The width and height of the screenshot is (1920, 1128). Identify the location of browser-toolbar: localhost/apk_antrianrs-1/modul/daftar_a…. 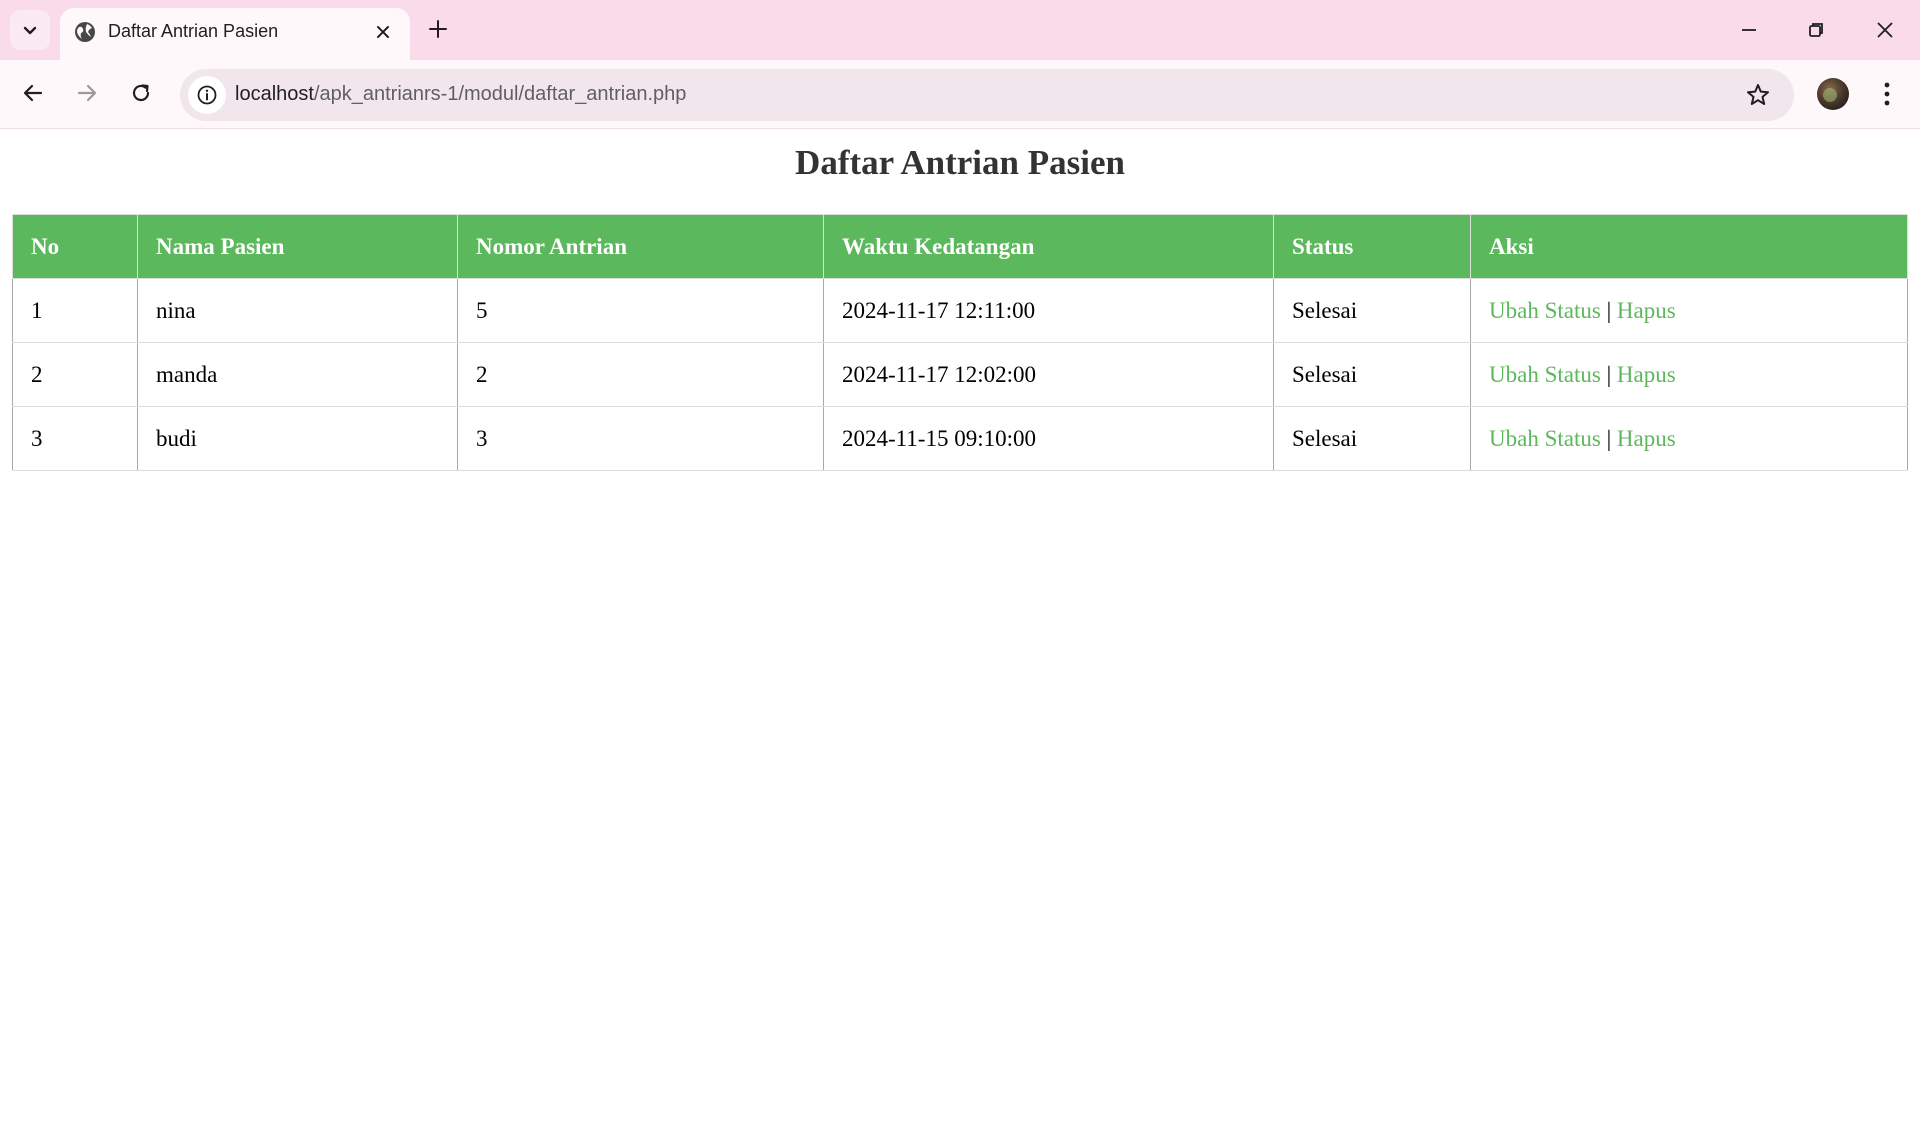
(960, 94).